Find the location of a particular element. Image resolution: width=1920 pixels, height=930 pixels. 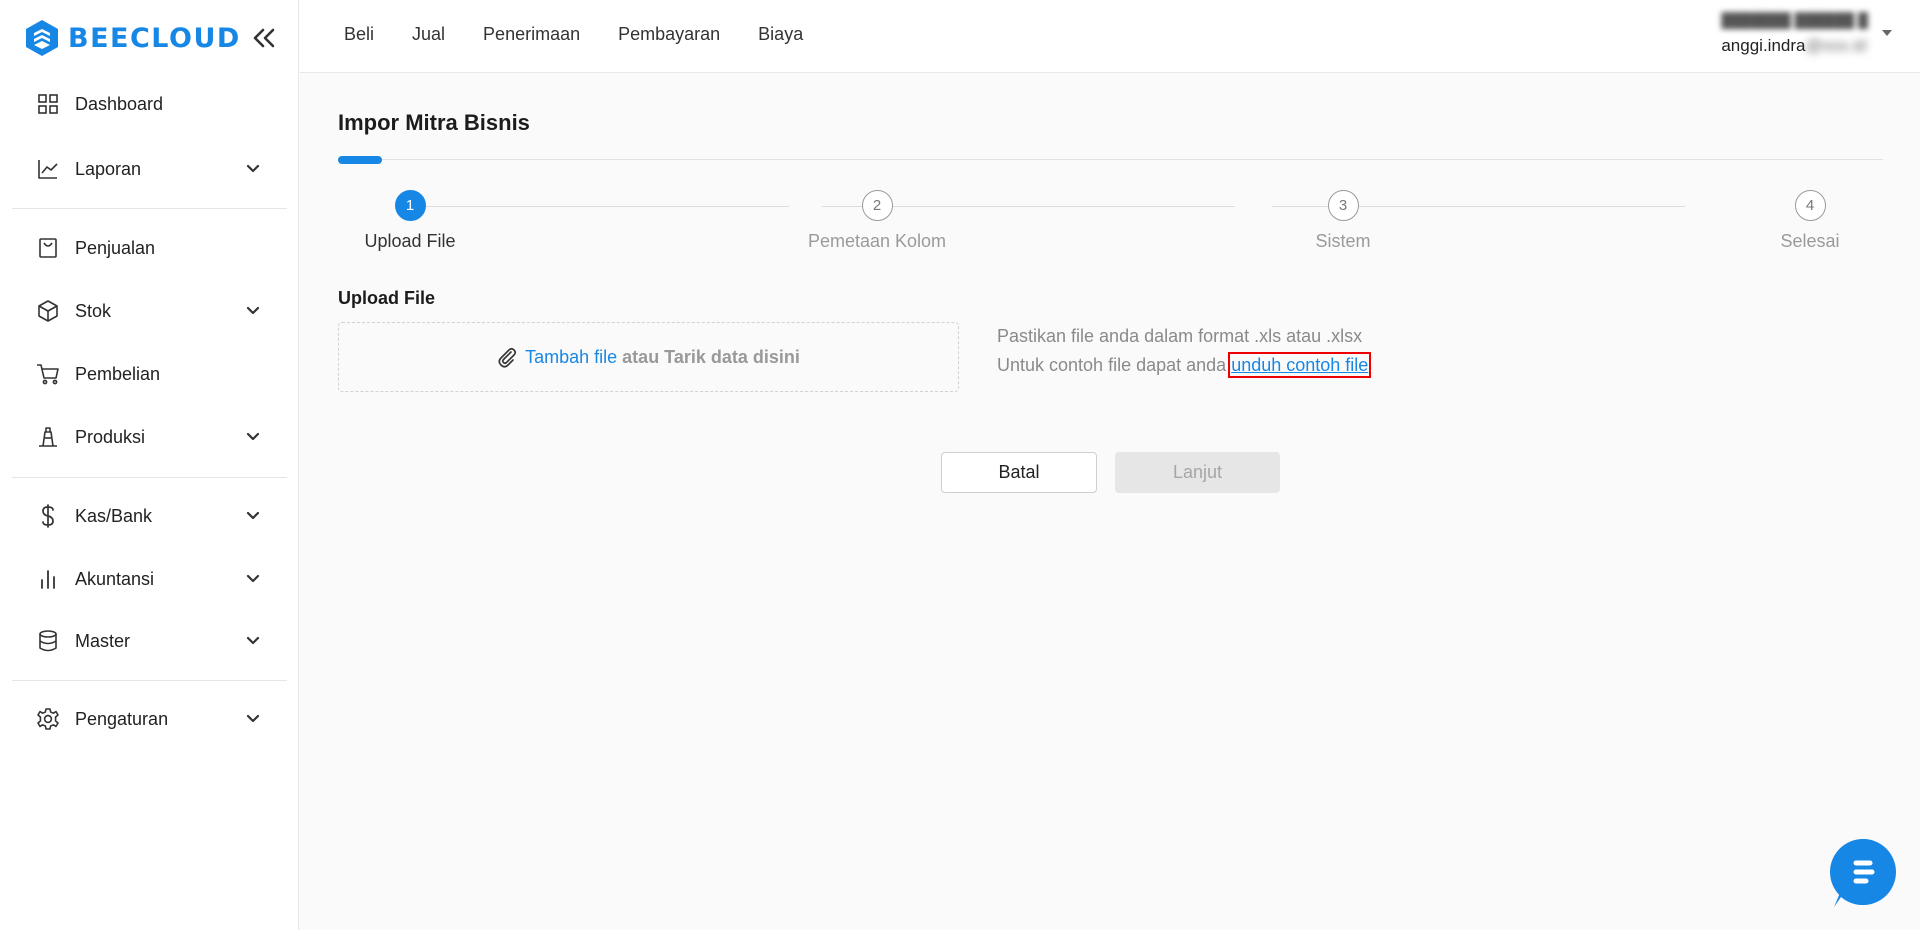

user-menu-caret-icon is located at coordinates (1887, 33).